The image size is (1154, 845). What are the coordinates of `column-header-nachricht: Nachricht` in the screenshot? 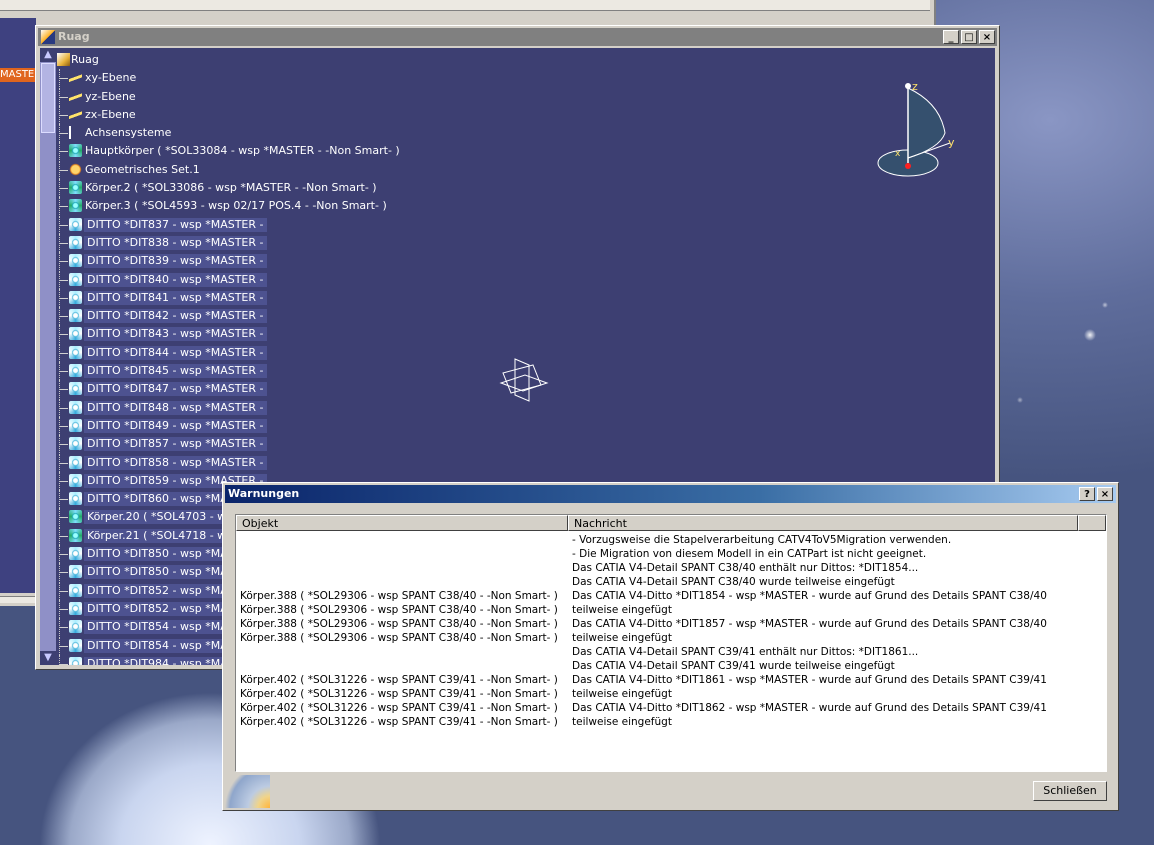 It's located at (823, 523).